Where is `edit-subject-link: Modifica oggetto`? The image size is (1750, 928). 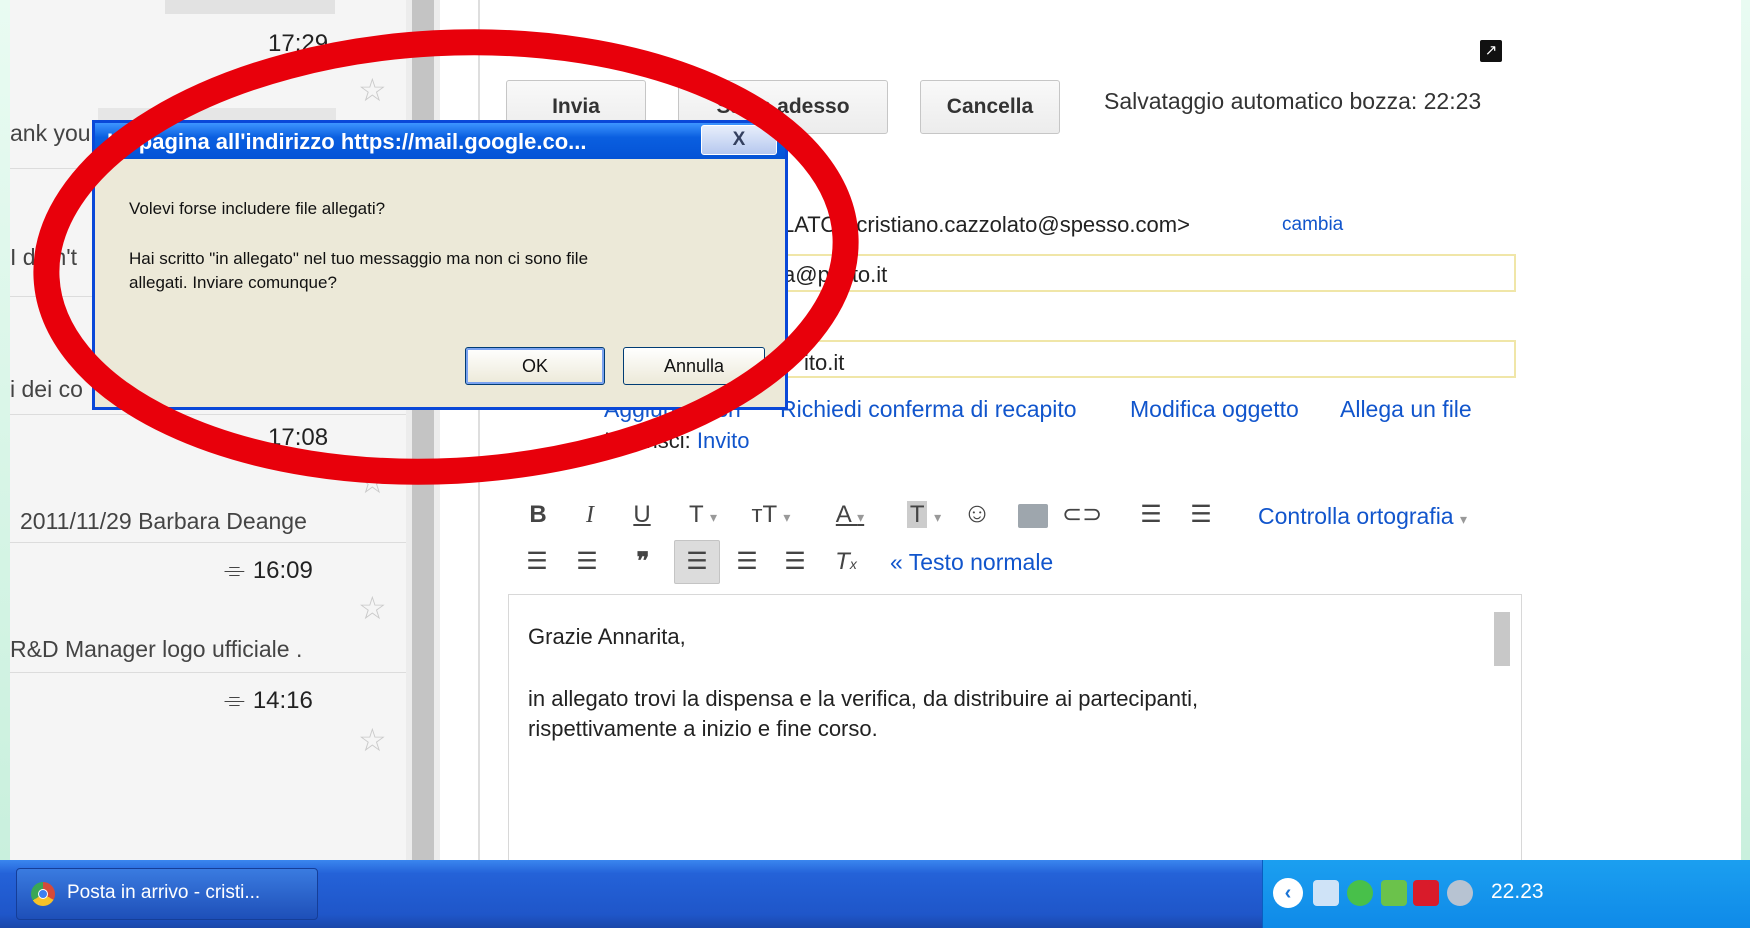 edit-subject-link: Modifica oggetto is located at coordinates (1214, 409).